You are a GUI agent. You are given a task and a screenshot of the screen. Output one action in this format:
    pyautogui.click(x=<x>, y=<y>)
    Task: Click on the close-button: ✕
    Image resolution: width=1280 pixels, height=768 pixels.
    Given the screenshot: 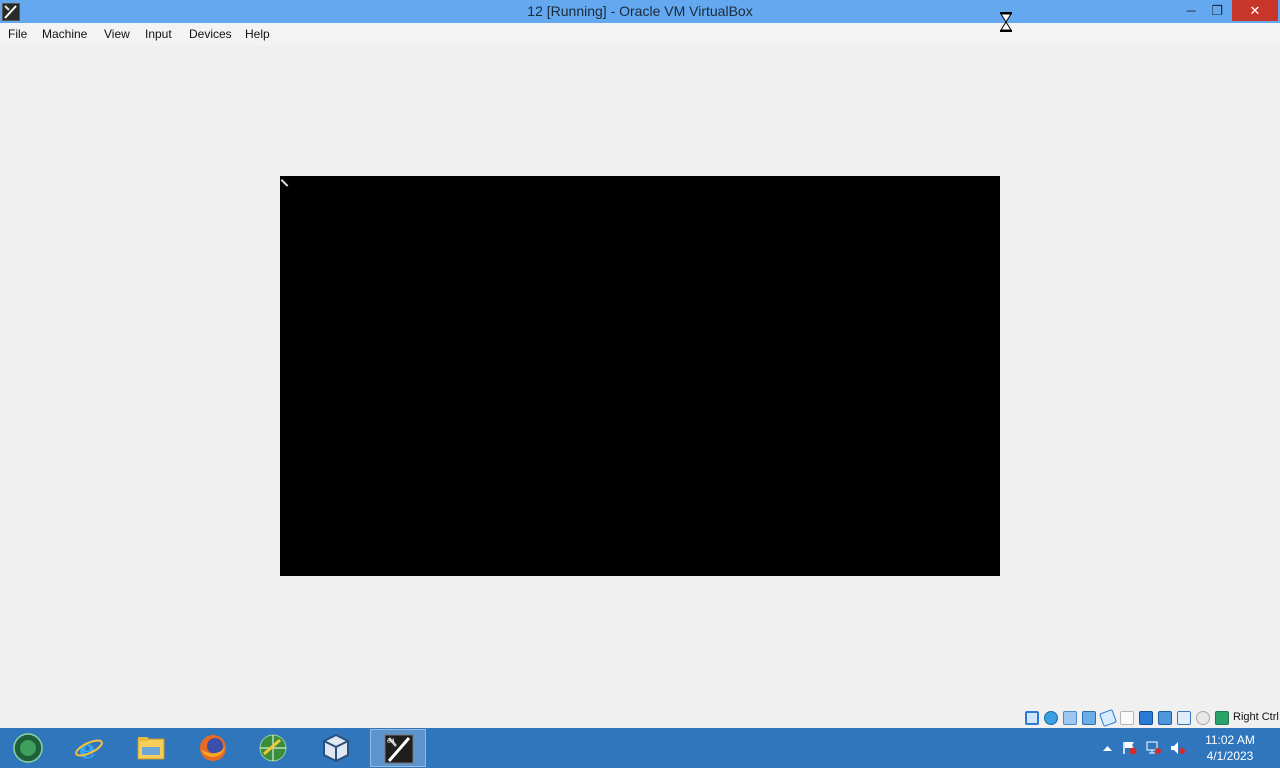 What is the action you would take?
    pyautogui.click(x=1255, y=10)
    